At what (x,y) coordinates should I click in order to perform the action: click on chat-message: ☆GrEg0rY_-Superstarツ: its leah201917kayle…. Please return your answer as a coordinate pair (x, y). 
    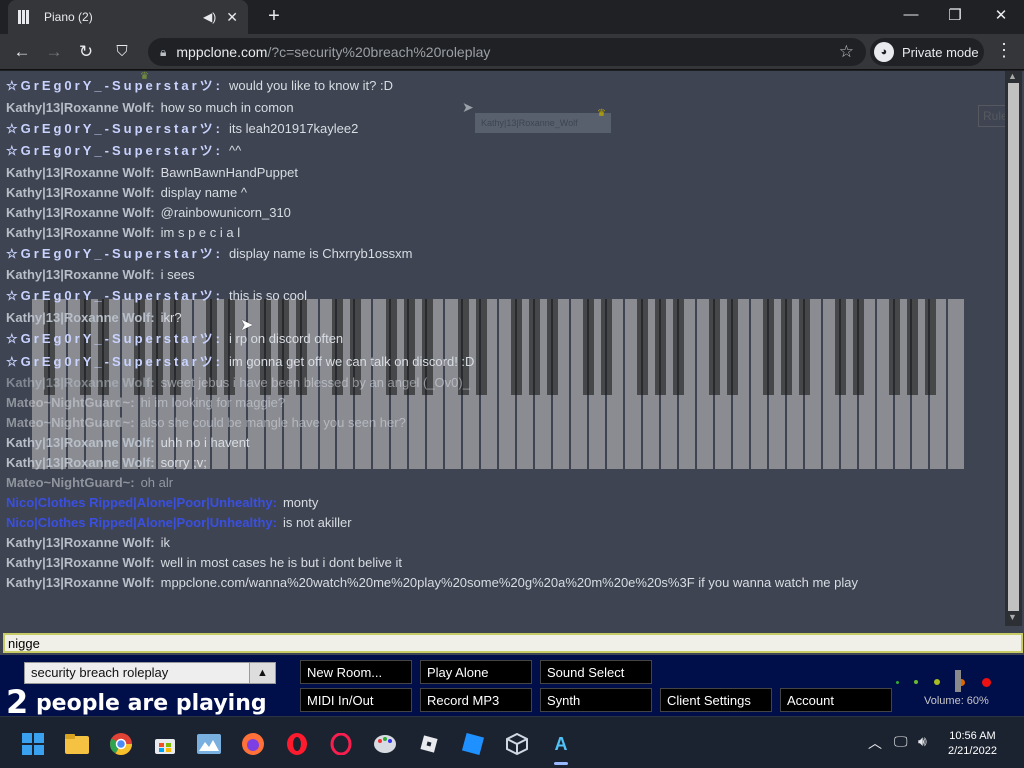
    Looking at the image, I should click on (501, 129).